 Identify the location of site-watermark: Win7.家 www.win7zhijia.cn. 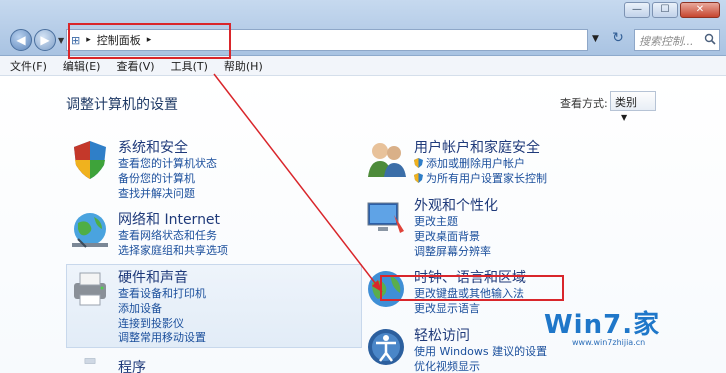
(602, 325).